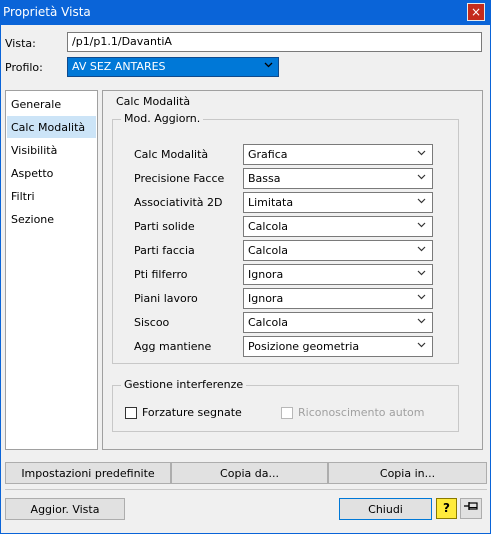  Describe the element at coordinates (48, 127) in the screenshot. I see `sidebar-item-label: Calc Modalità` at that location.